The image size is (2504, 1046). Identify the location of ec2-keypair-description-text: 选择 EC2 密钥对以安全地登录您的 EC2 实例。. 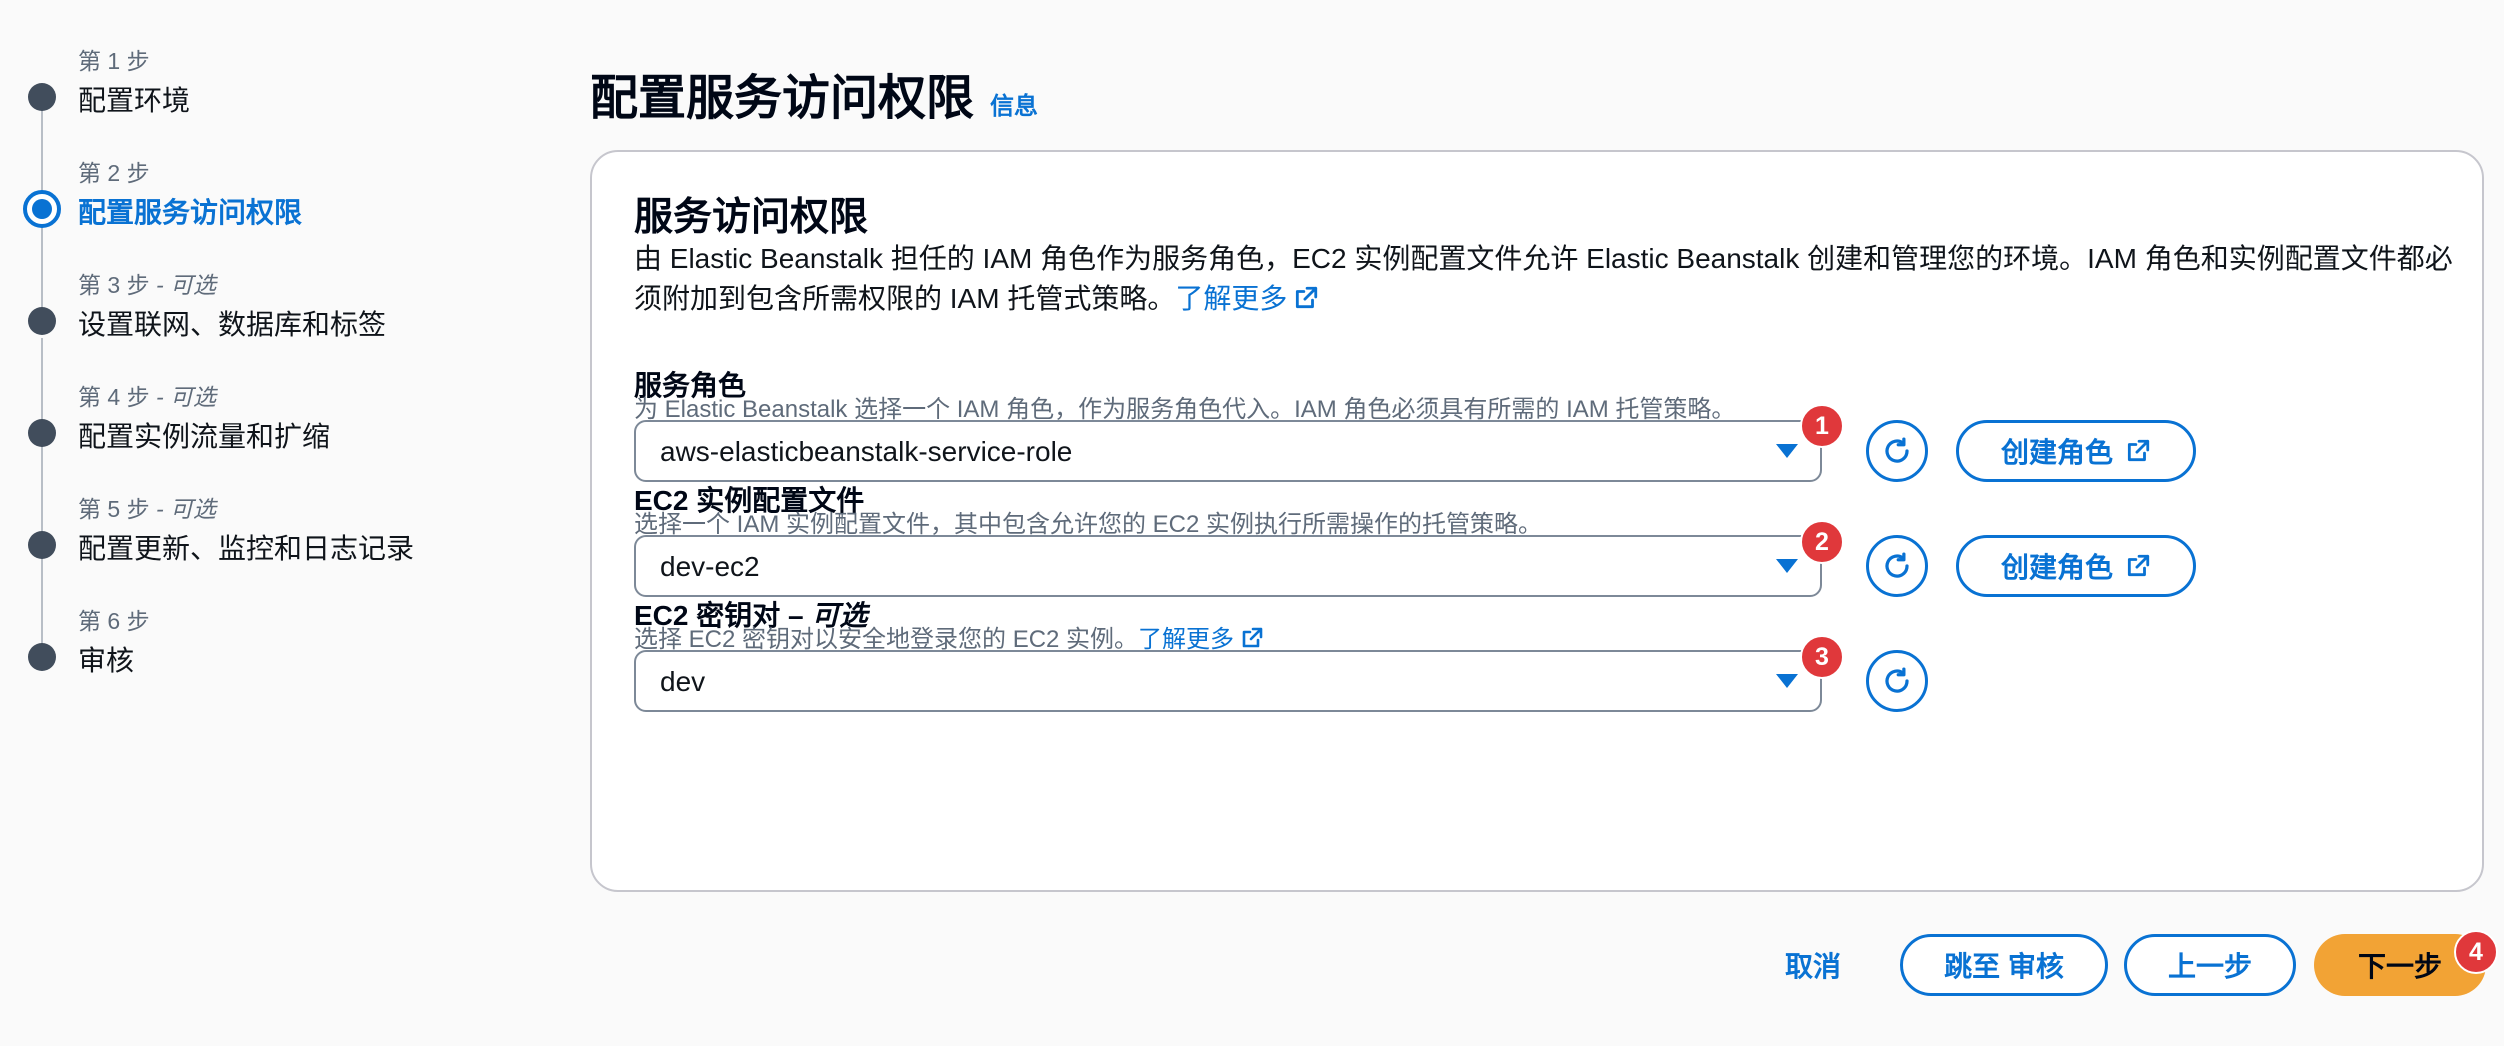
(886, 639).